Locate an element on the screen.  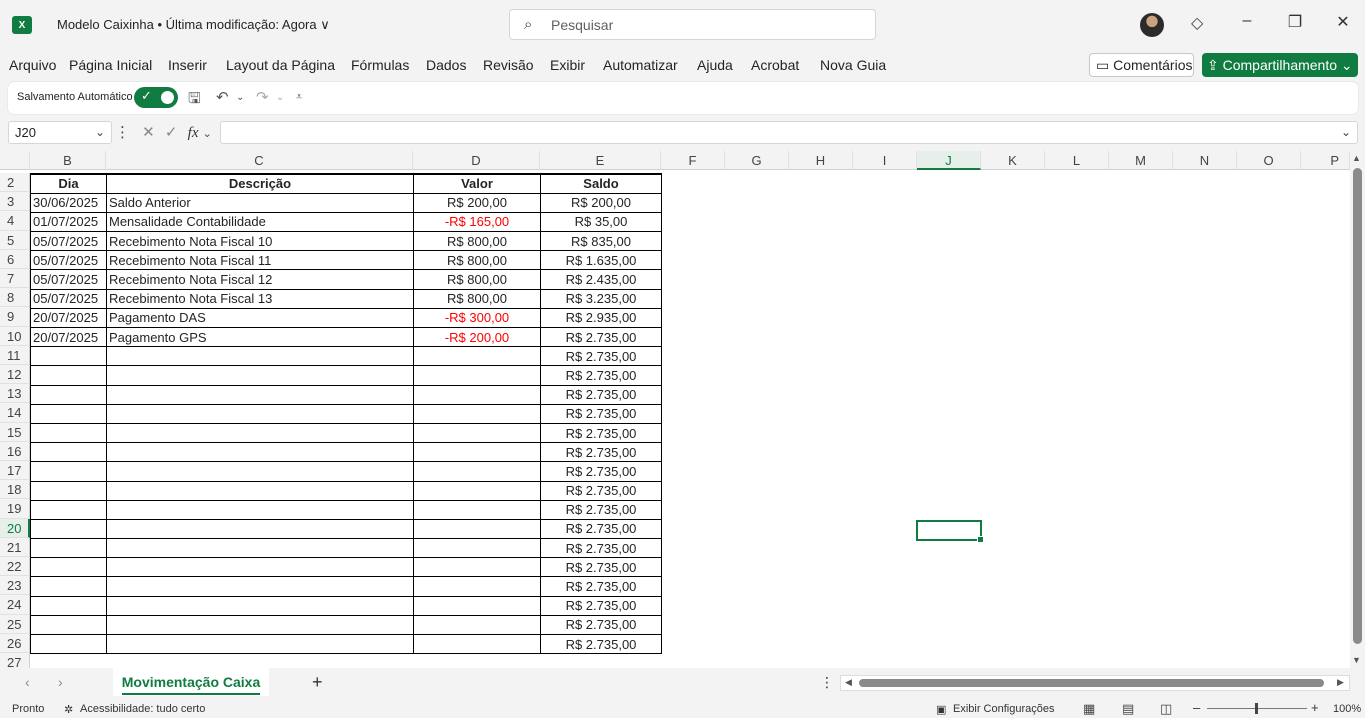
cell-valor: -R$ 200,00 is located at coordinates (477, 337).